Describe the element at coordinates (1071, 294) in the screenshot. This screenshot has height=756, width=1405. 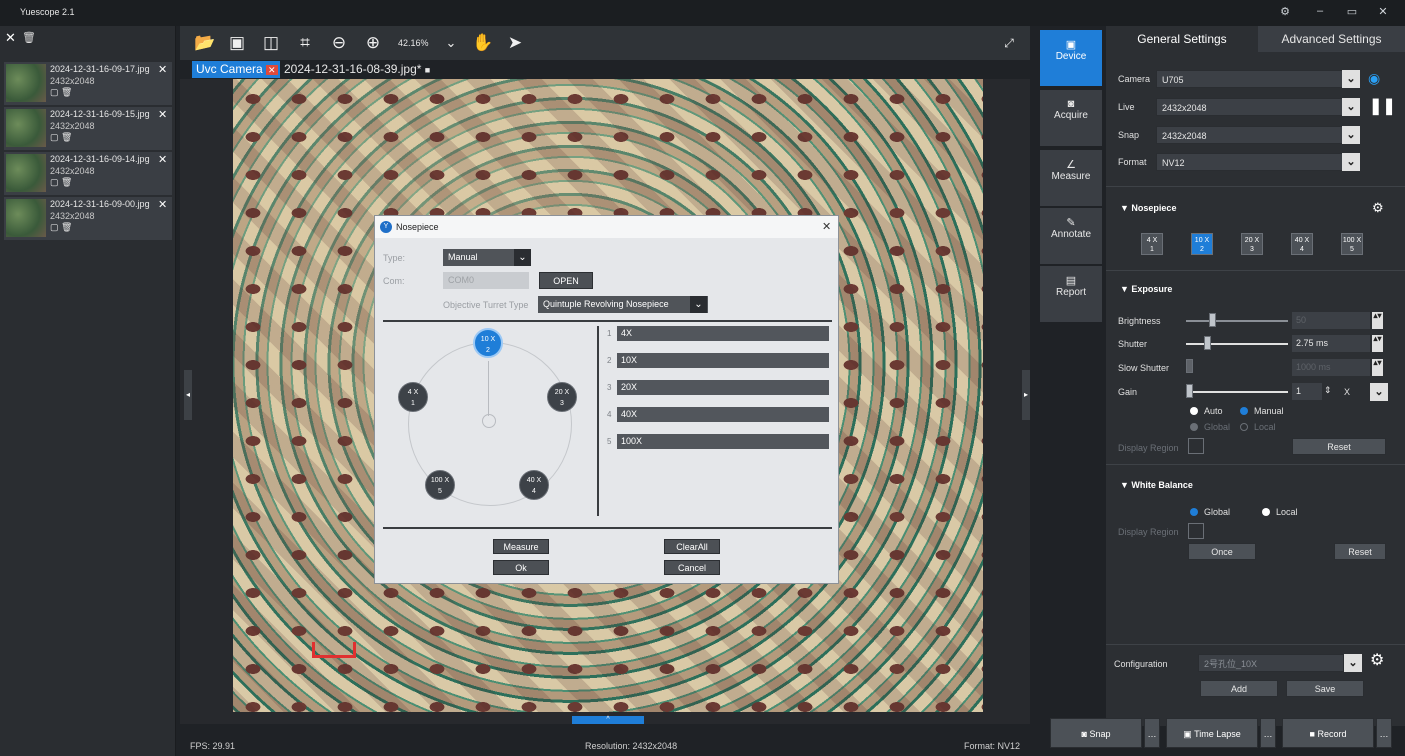
I see `tab-report: ▤ Report` at that location.